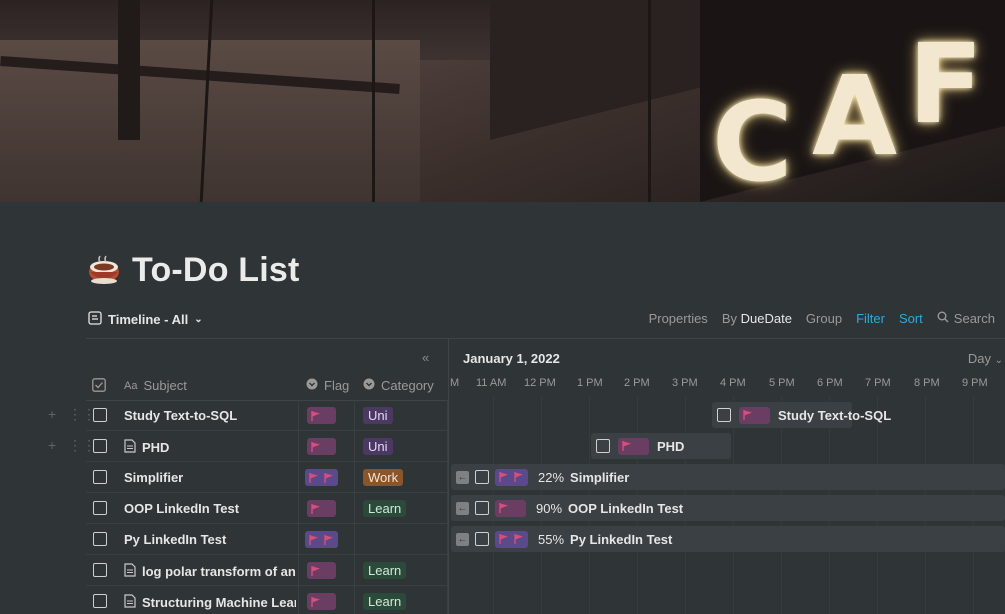 The width and height of the screenshot is (1005, 614). I want to click on table-row: Py LinkedIn Test, so click(267, 539).